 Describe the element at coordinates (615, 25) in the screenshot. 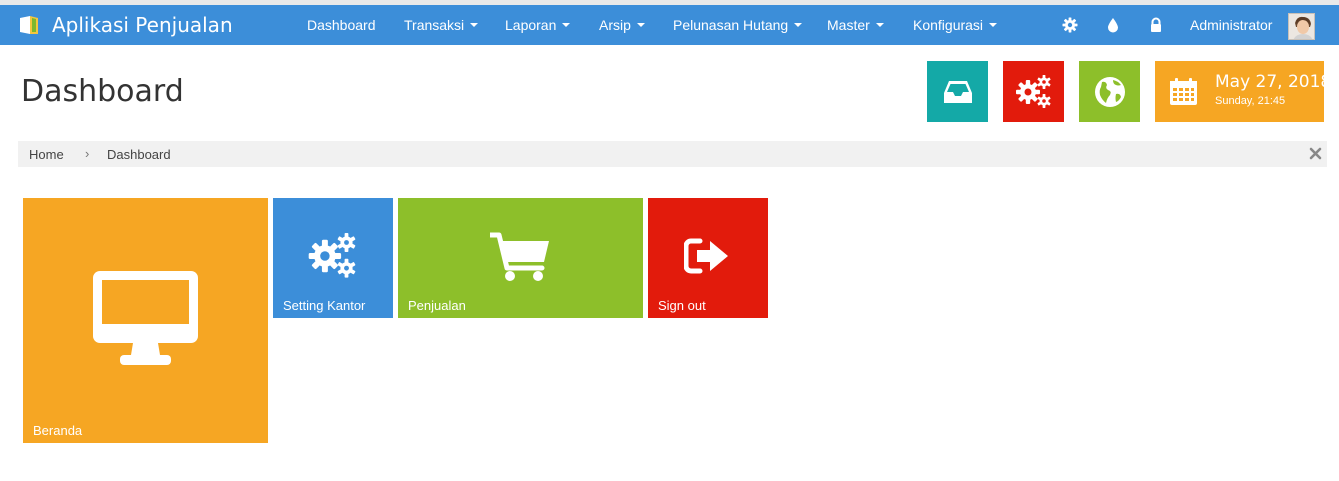

I see `nav-arsip-label: Arsip` at that location.